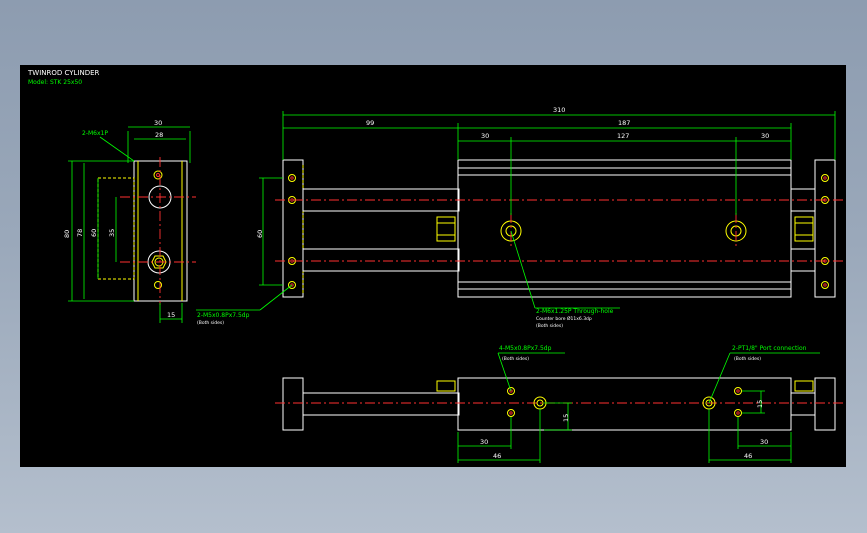  What do you see at coordinates (67, 234) in the screenshot?
I see `dim-side-80: 80` at bounding box center [67, 234].